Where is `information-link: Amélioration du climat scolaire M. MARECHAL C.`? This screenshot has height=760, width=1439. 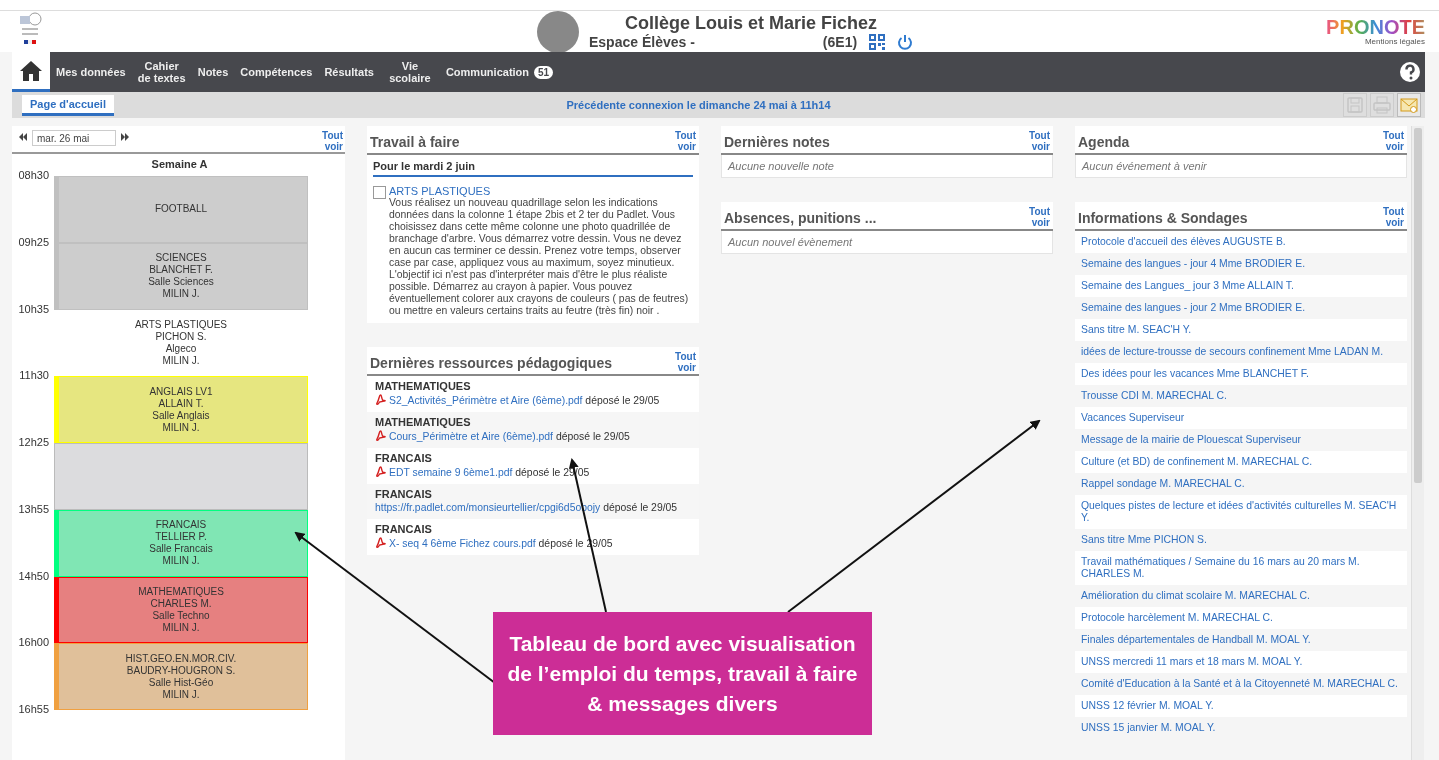 information-link: Amélioration du climat scolaire M. MARECHAL C. is located at coordinates (1241, 596).